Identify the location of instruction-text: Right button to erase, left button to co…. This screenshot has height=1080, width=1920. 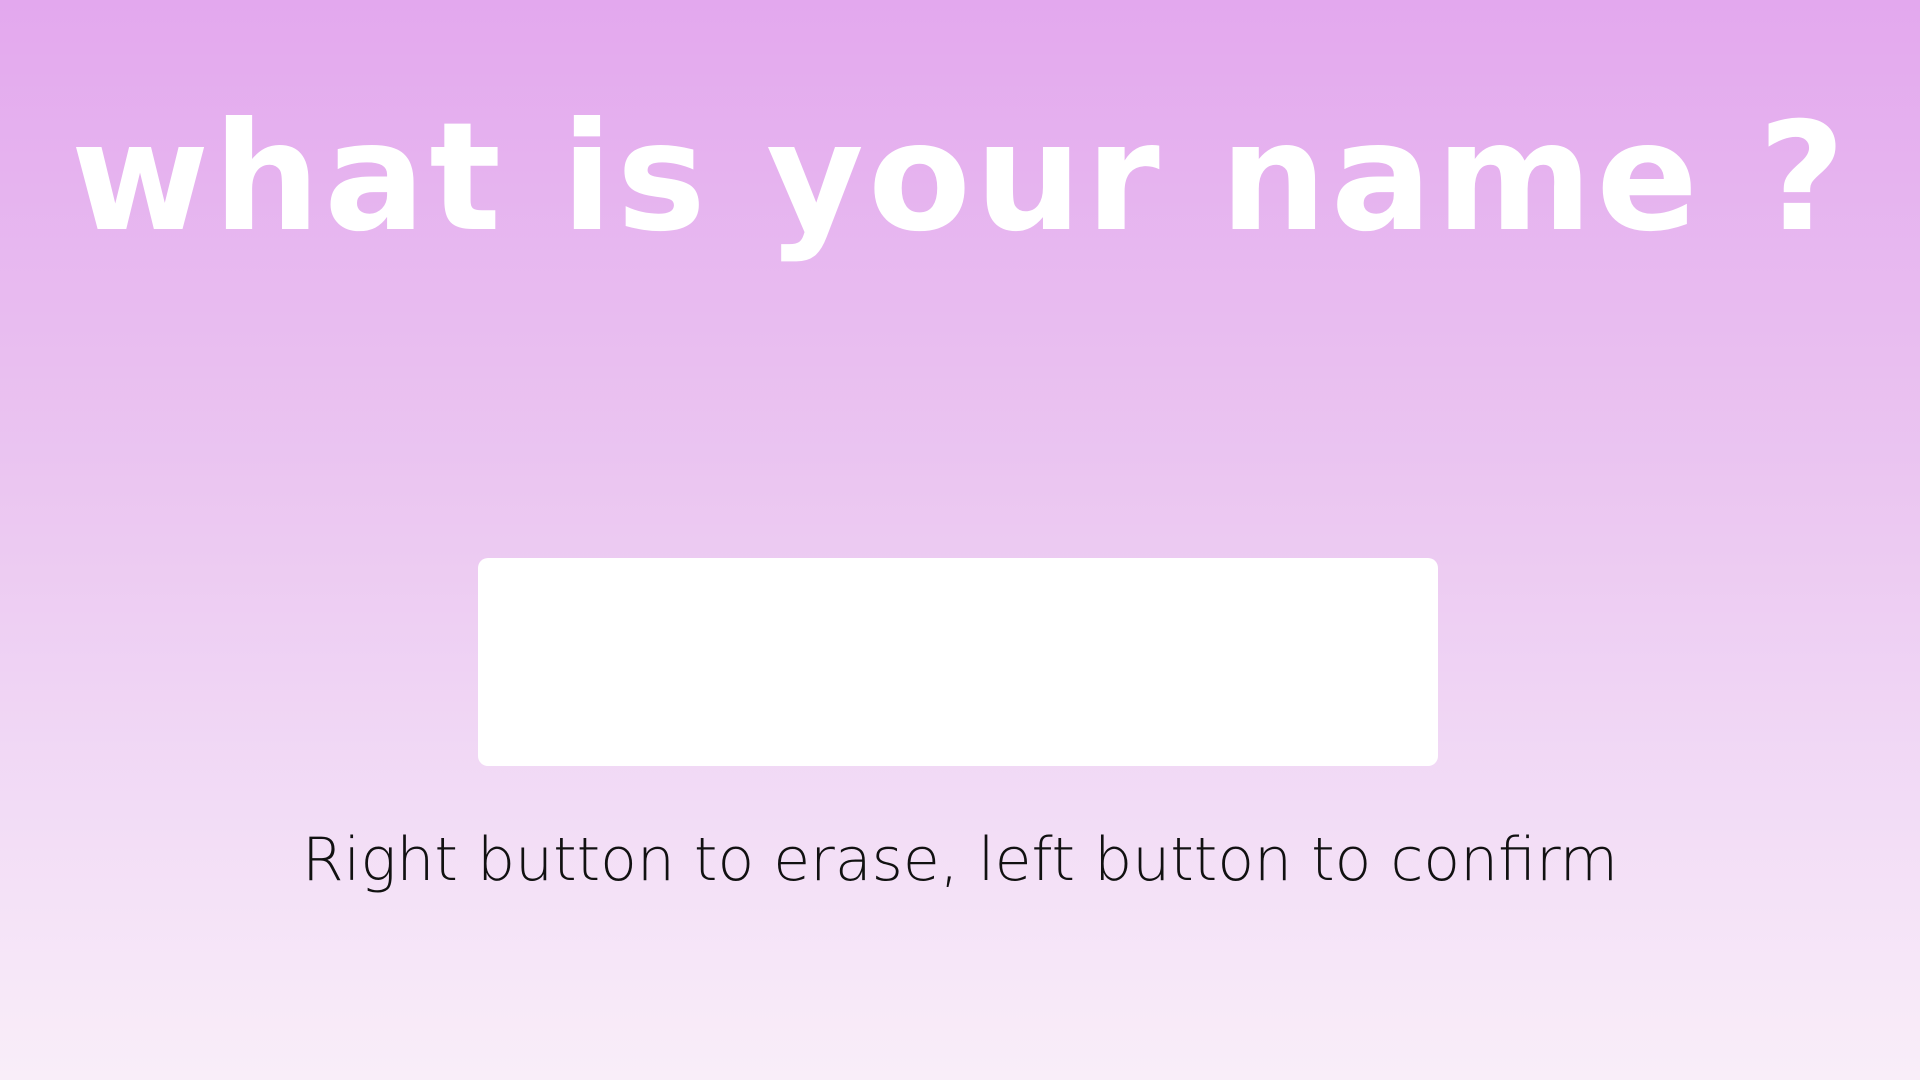
(960, 860).